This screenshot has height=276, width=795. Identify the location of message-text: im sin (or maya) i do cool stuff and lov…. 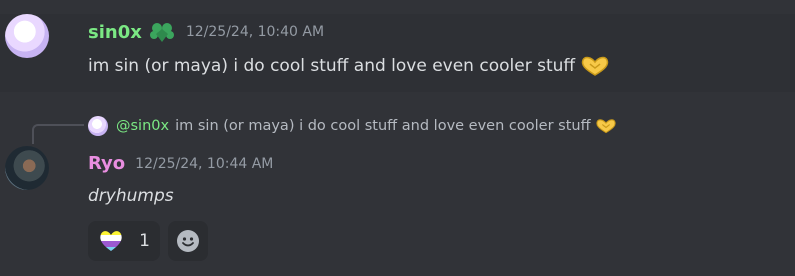
(332, 66).